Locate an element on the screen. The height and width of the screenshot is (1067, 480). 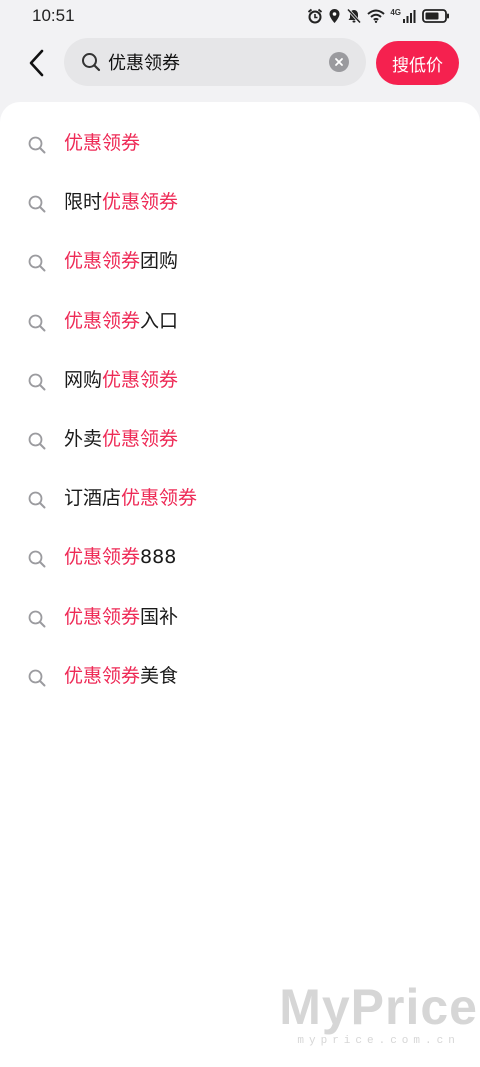
signal-icon is located at coordinates (410, 16).